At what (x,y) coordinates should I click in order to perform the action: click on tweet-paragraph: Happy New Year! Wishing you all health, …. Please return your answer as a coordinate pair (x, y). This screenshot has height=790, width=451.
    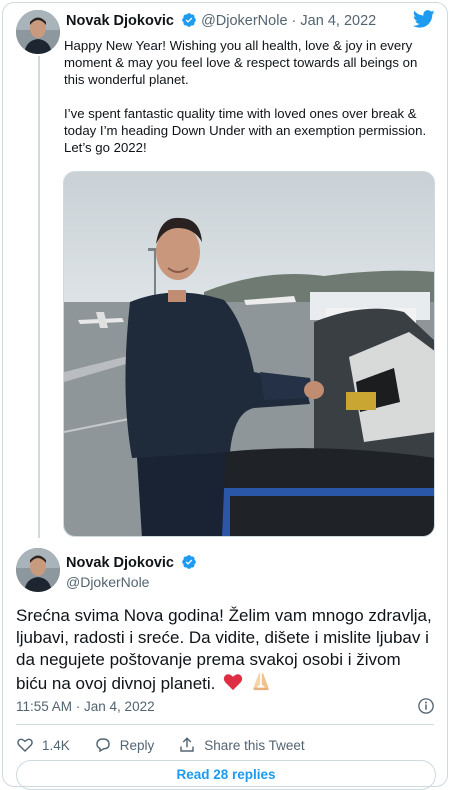
    Looking at the image, I should click on (241, 62).